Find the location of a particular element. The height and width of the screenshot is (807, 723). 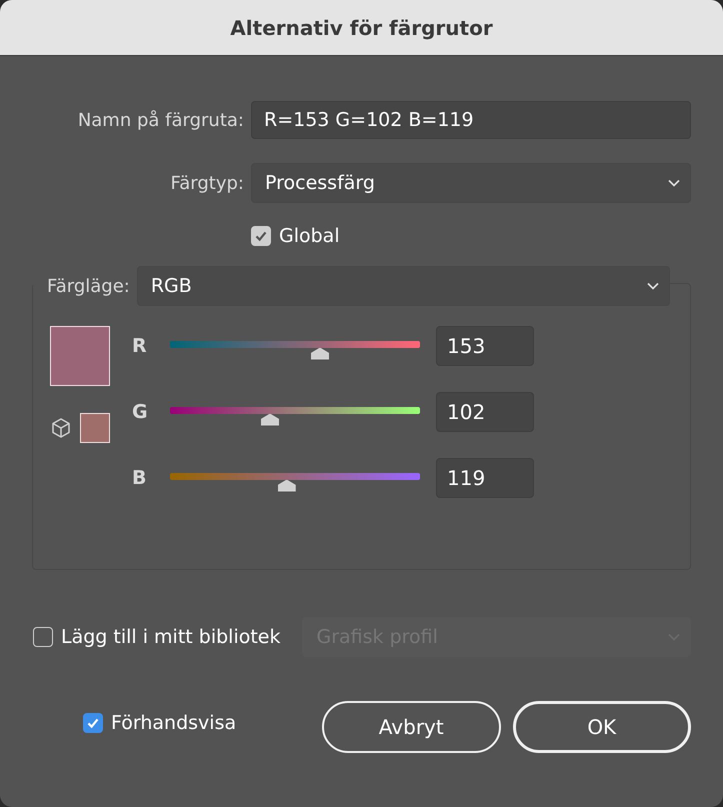

ok-button: OK is located at coordinates (601, 727).